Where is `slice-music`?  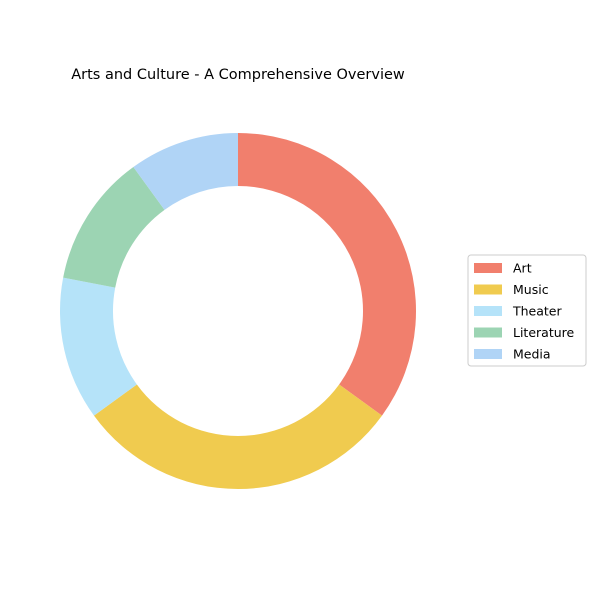 slice-music is located at coordinates (238, 437).